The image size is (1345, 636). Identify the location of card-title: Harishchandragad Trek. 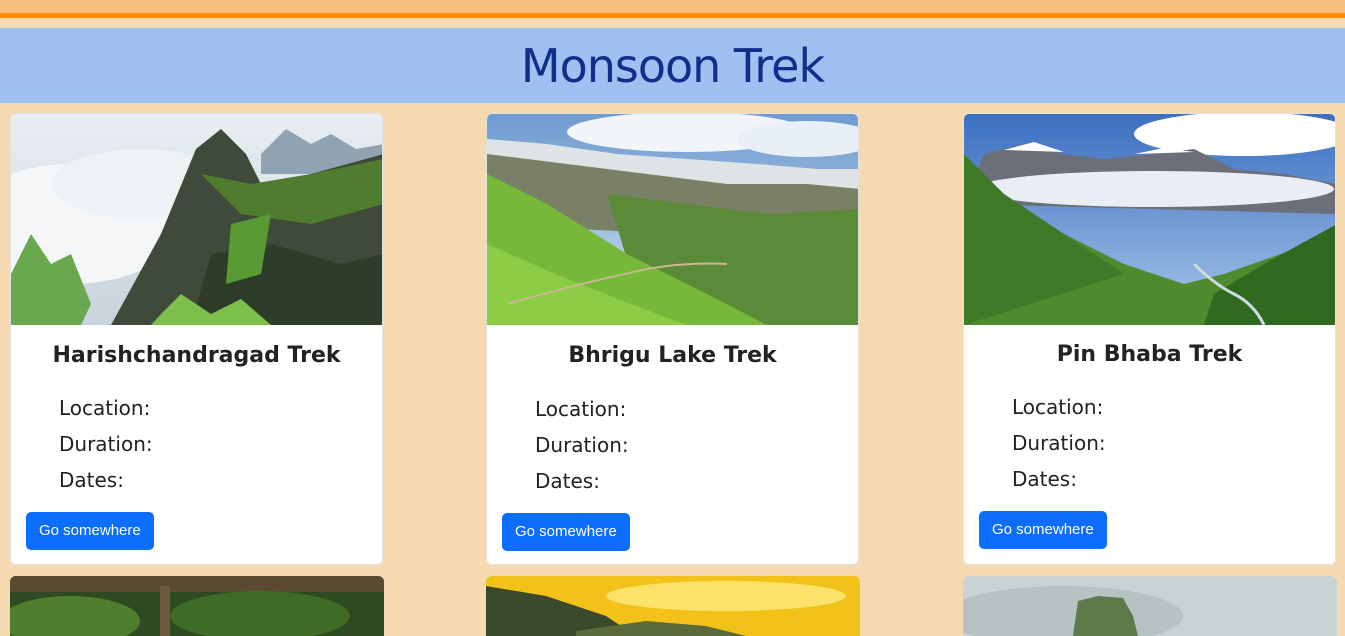
(196, 355).